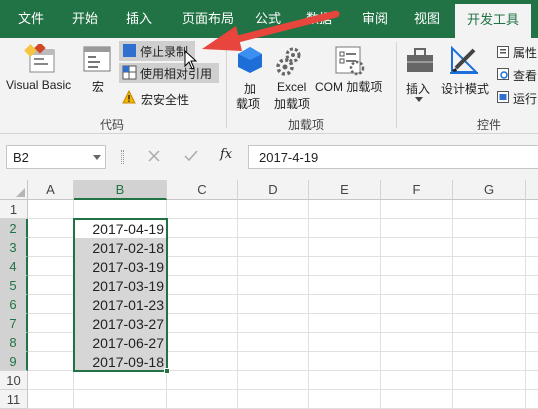 Image resolution: width=538 pixels, height=409 pixels. Describe the element at coordinates (112, 125) in the screenshot. I see `code-group-label: 代码` at that location.